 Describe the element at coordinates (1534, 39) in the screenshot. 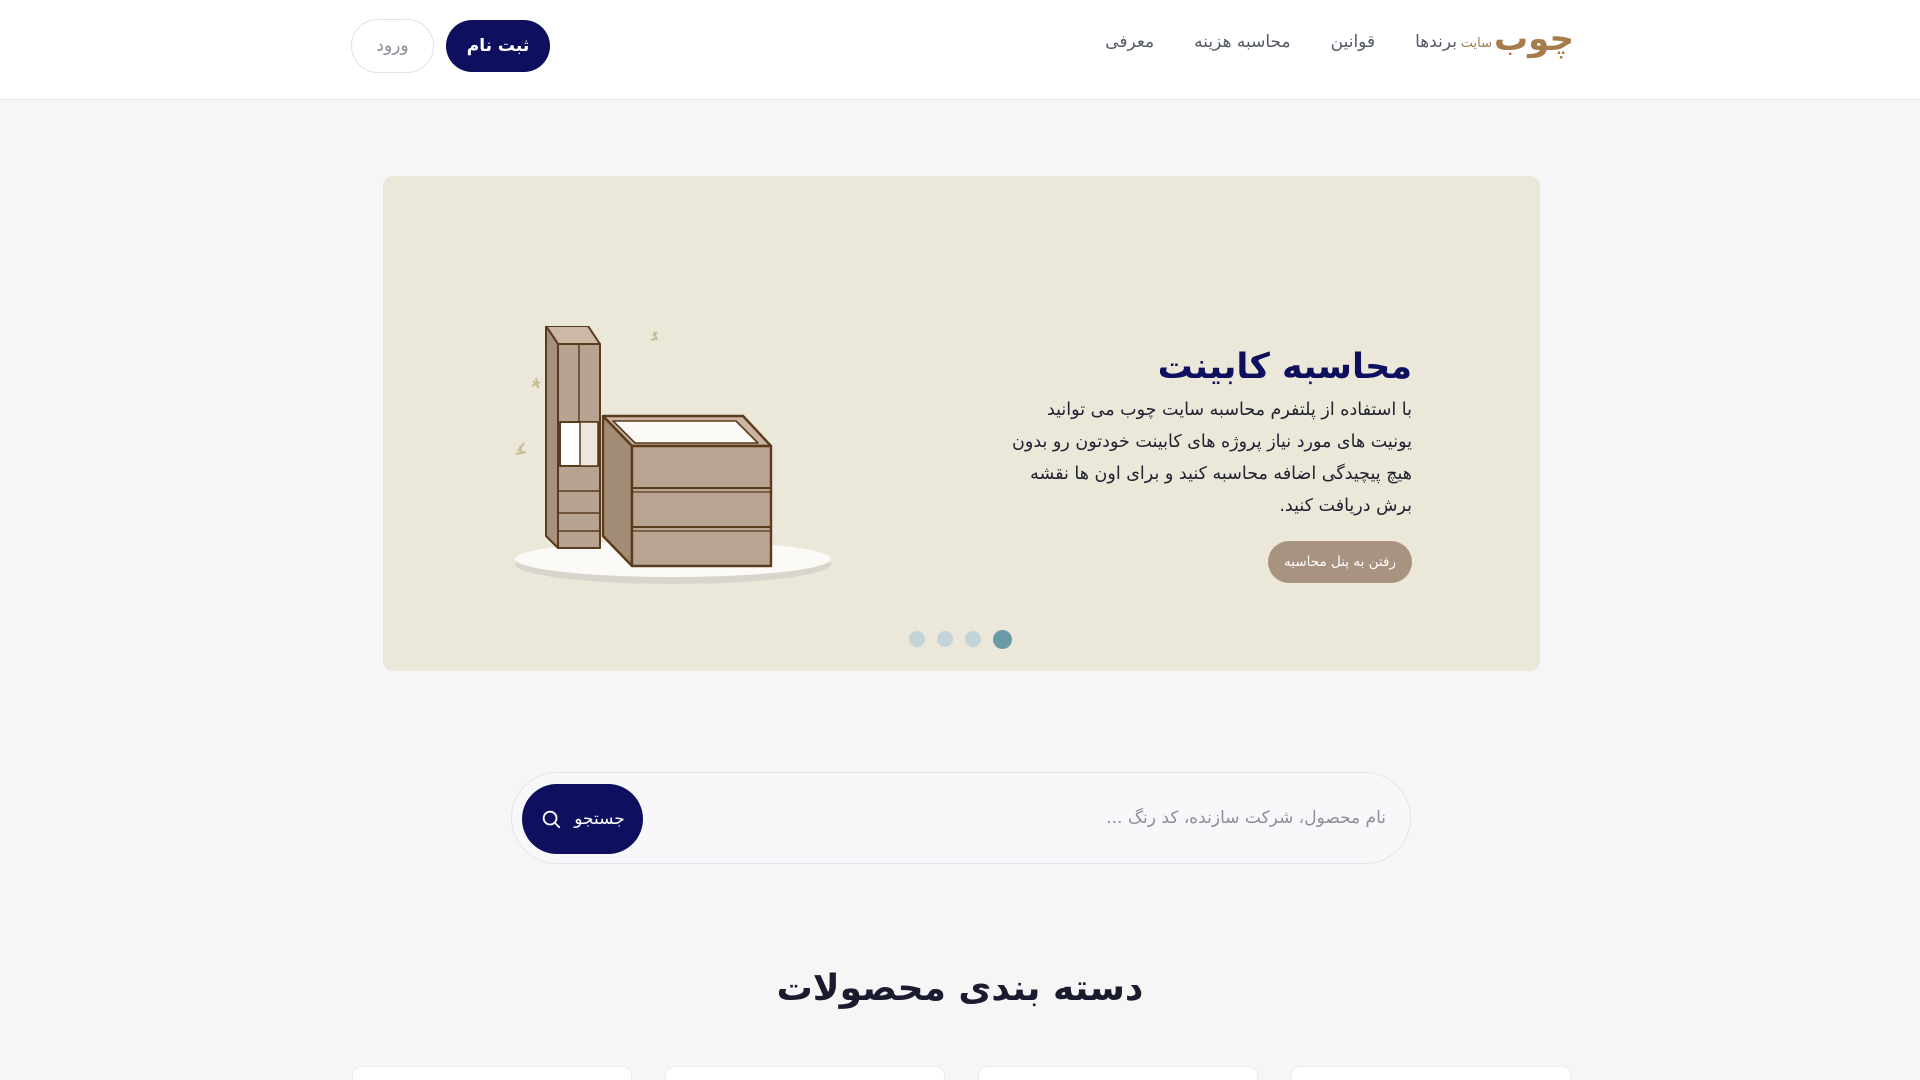

I see `logo-main-text: چوب` at that location.